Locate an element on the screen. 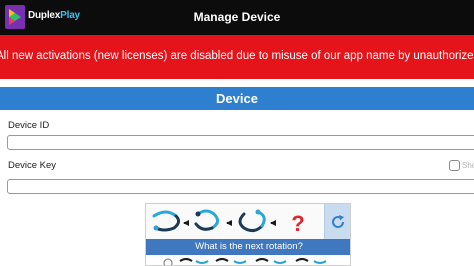 This screenshot has height=266, width=474. rotation-sequence-image: ? is located at coordinates (234, 221).